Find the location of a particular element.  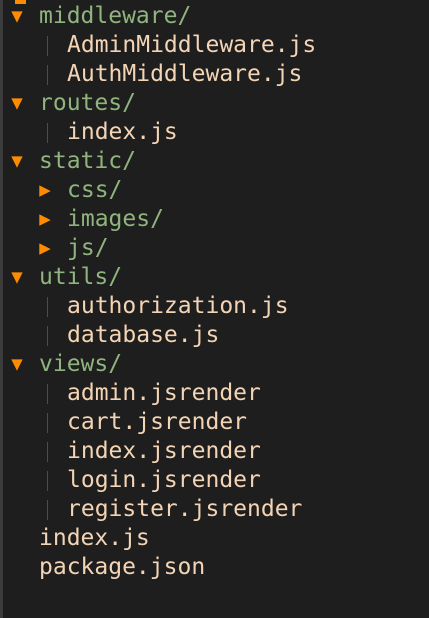

file-item-authmiddleware-js: AuthMiddleware.js is located at coordinates (216, 74).